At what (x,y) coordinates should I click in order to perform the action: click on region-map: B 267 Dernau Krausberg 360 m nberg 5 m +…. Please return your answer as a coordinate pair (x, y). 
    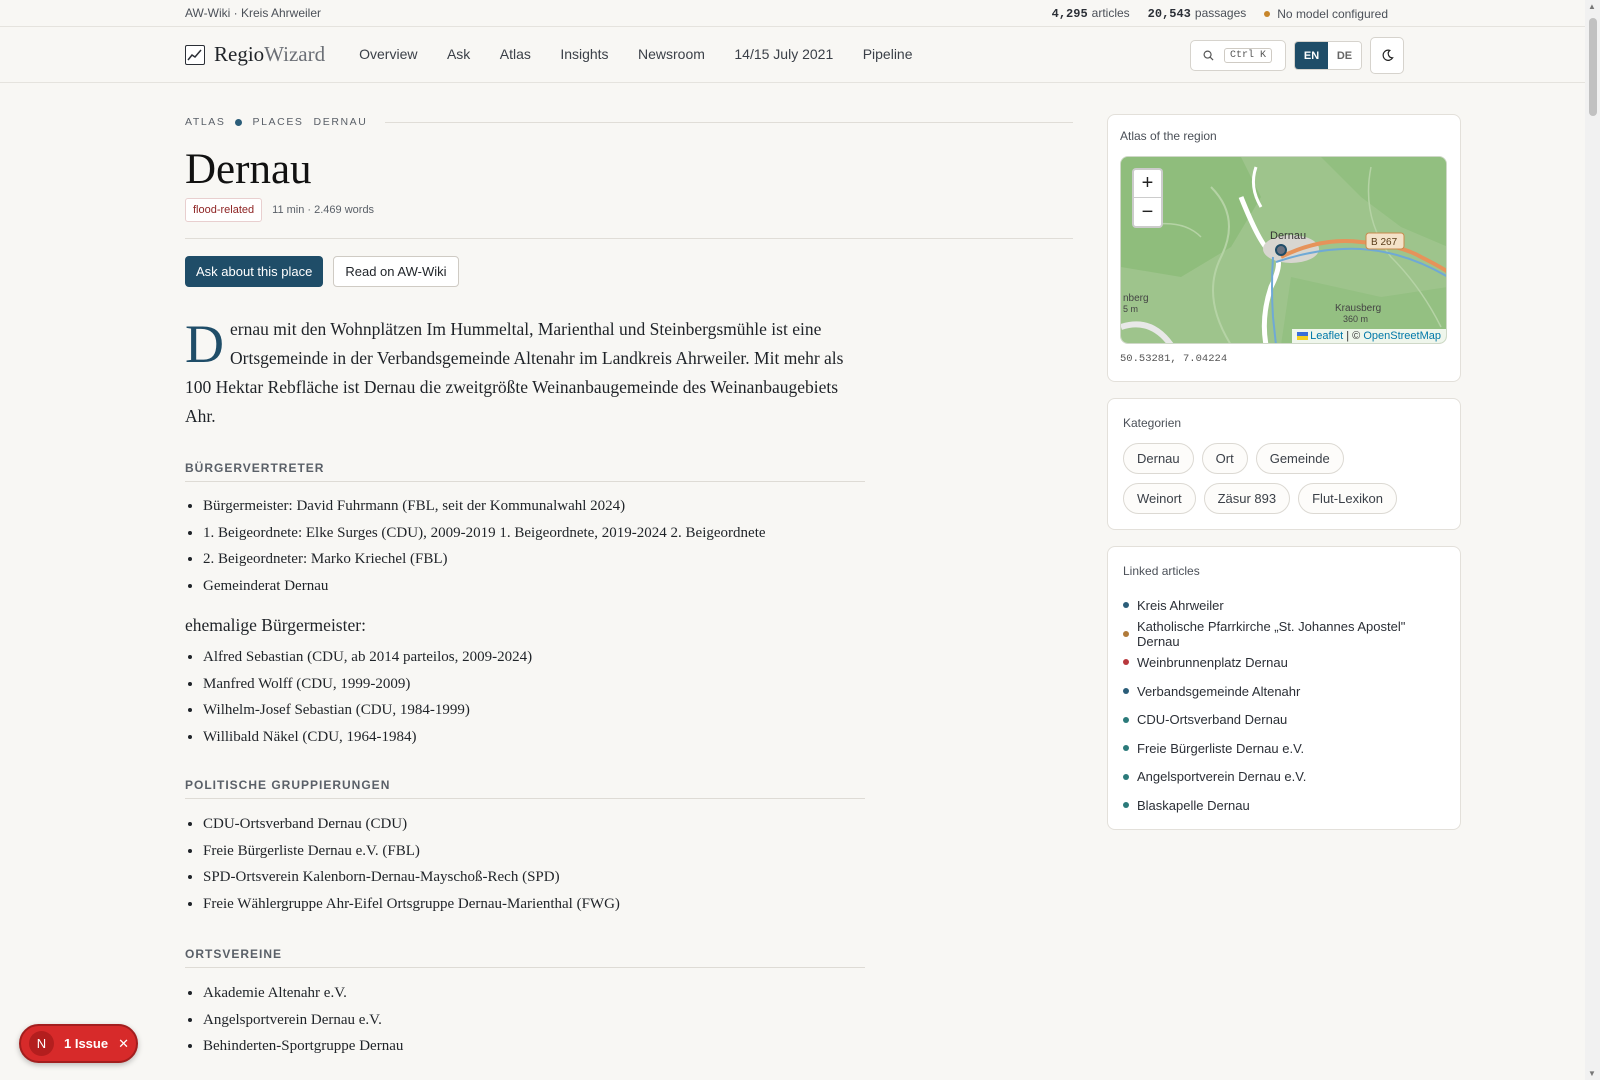
    Looking at the image, I should click on (1283, 250).